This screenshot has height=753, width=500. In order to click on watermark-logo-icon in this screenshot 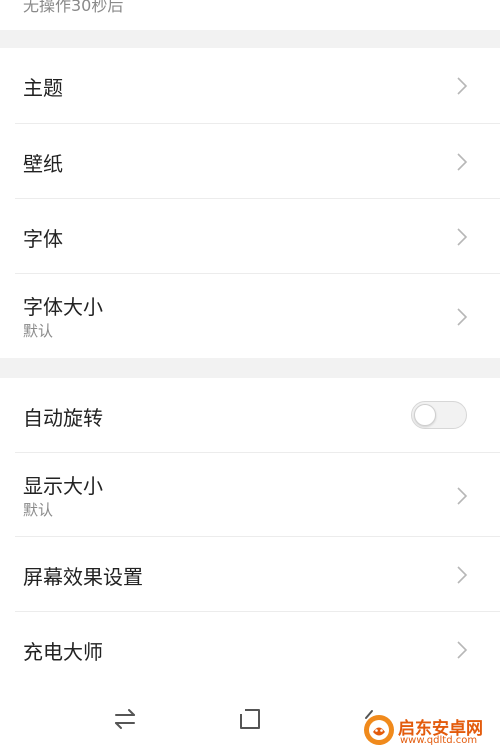, I will do `click(379, 730)`.